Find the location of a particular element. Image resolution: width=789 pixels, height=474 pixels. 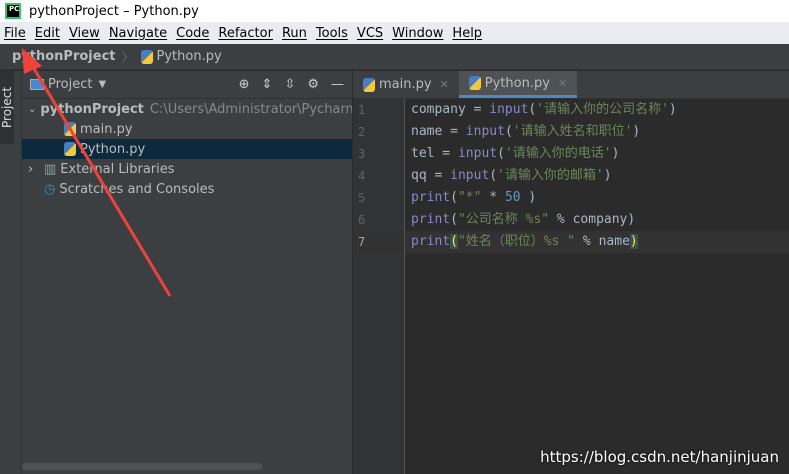

tree-item-python-py: Python.py is located at coordinates (187, 149).